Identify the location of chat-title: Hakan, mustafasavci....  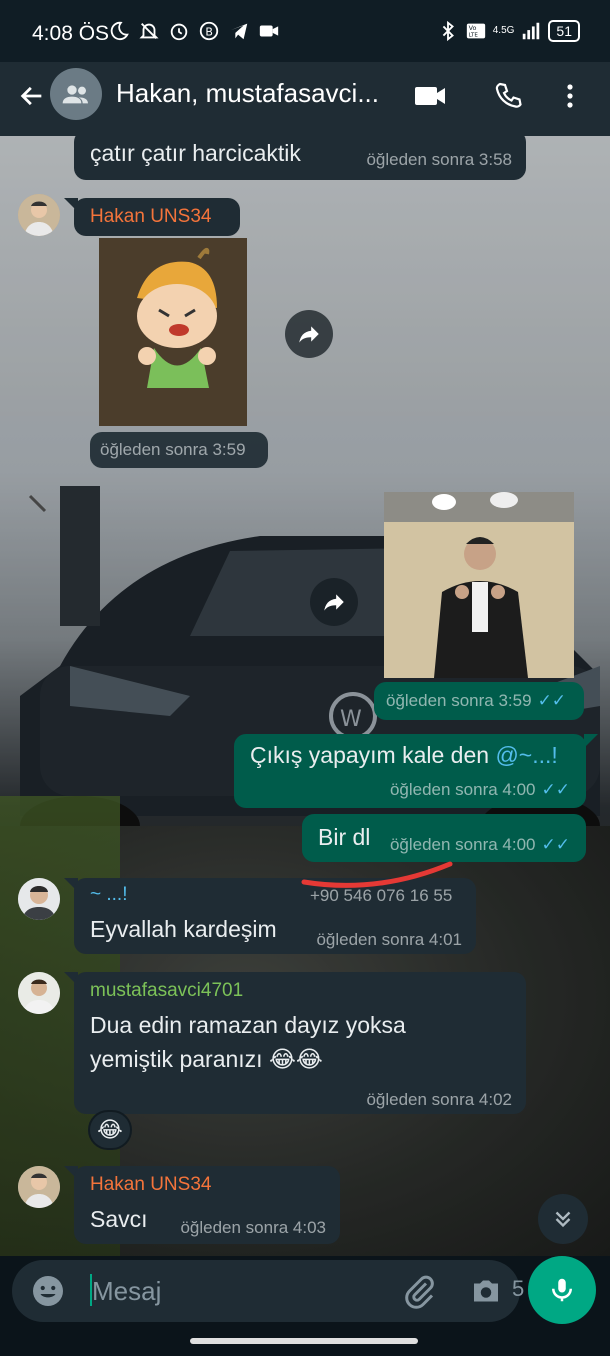
(256, 93).